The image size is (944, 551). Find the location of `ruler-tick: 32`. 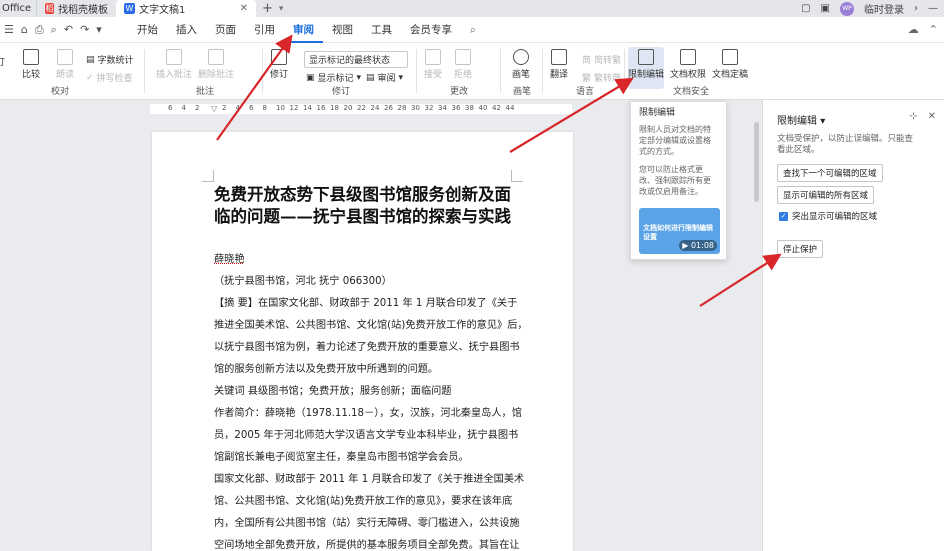

ruler-tick: 32 is located at coordinates (429, 108).